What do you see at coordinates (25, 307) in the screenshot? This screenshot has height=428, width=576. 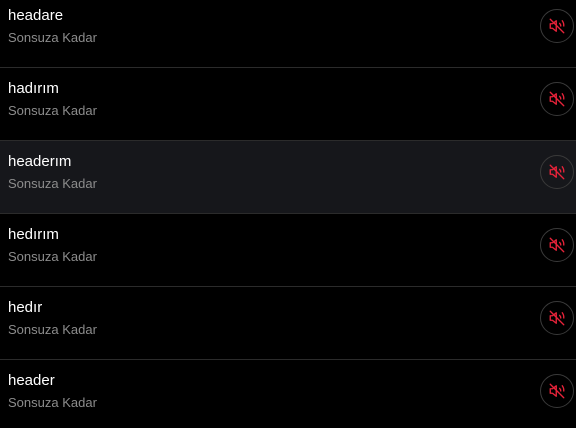 I see `item-title: hedır` at bounding box center [25, 307].